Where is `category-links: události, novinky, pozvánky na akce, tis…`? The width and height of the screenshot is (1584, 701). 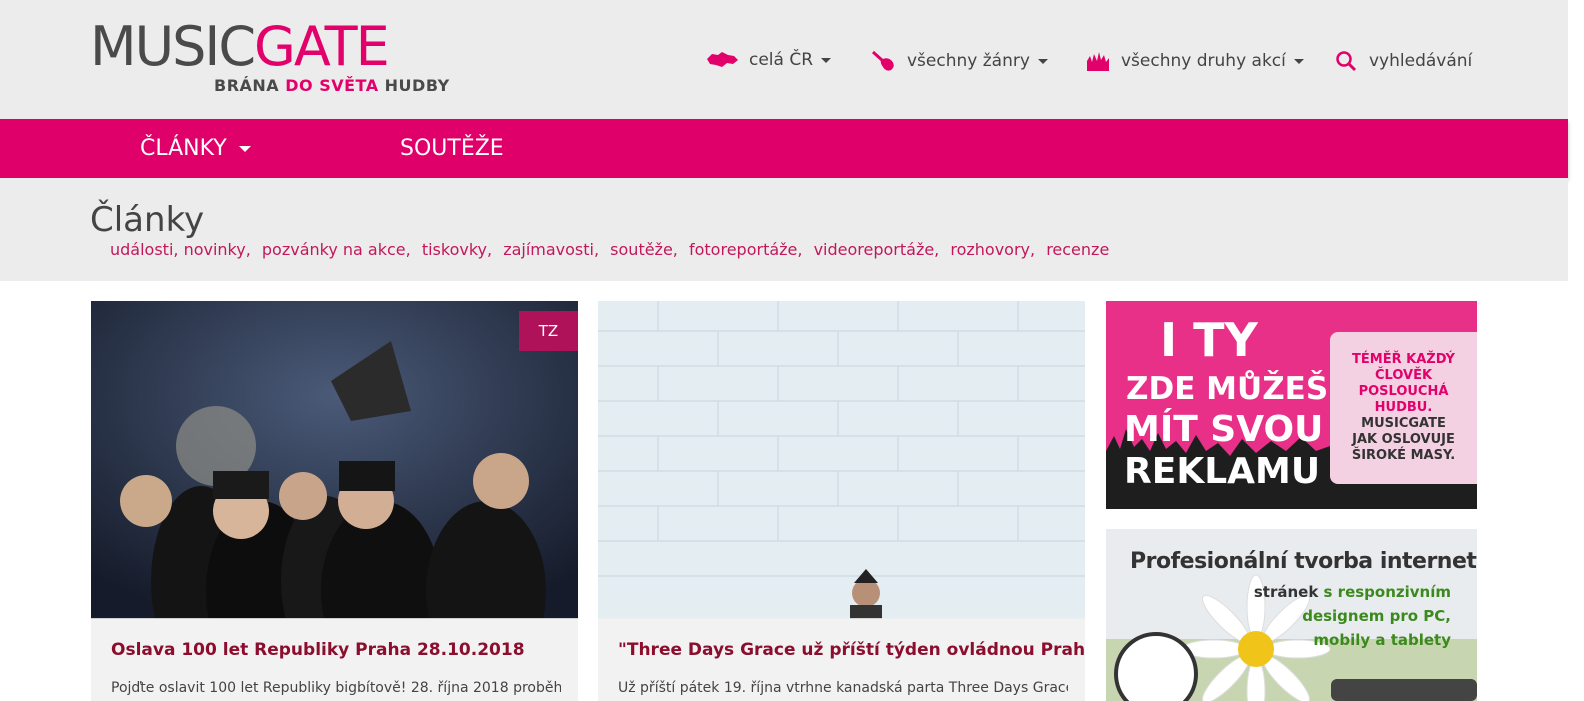 category-links: události, novinky, pozvánky na akce, tis… is located at coordinates (612, 249).